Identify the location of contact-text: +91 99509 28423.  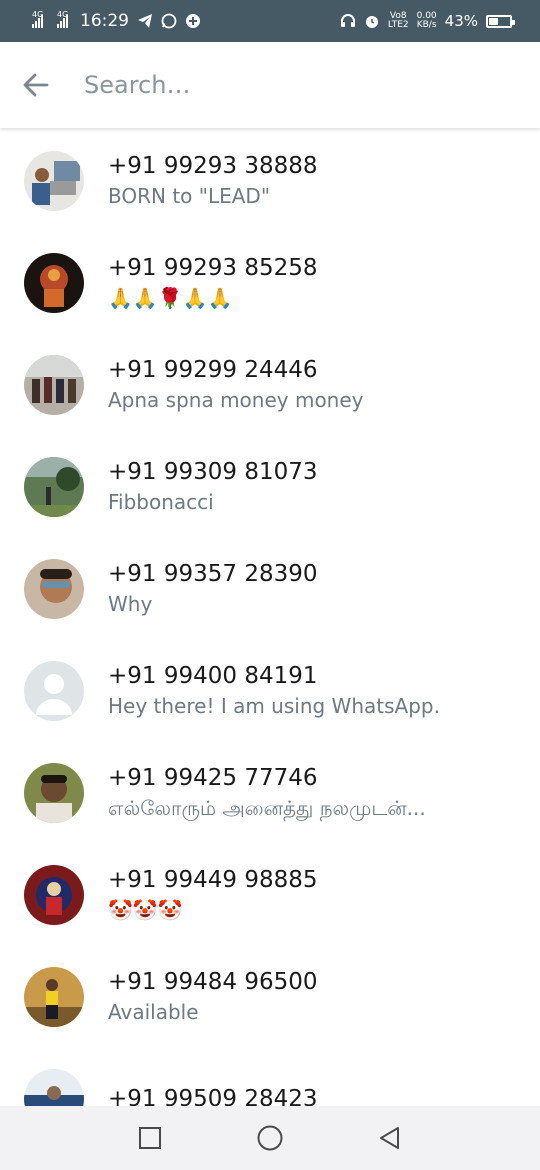
(309, 1095).